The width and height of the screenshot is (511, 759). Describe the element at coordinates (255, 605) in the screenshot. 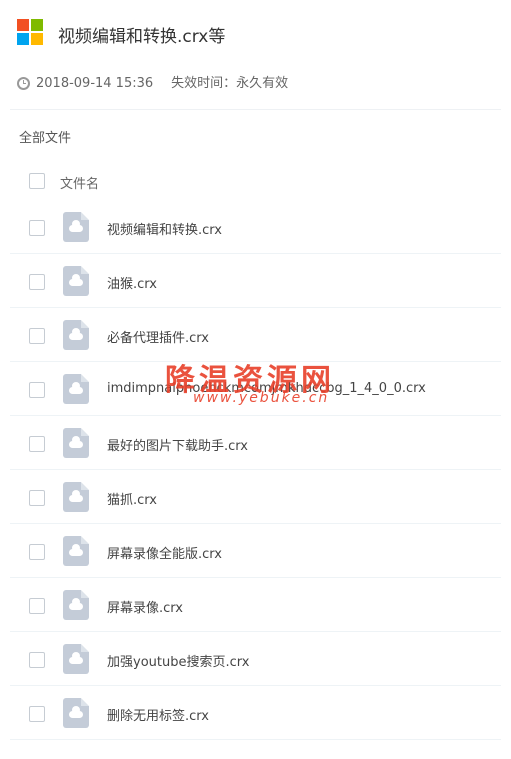

I see `file-row: 屏幕录像.crx` at that location.